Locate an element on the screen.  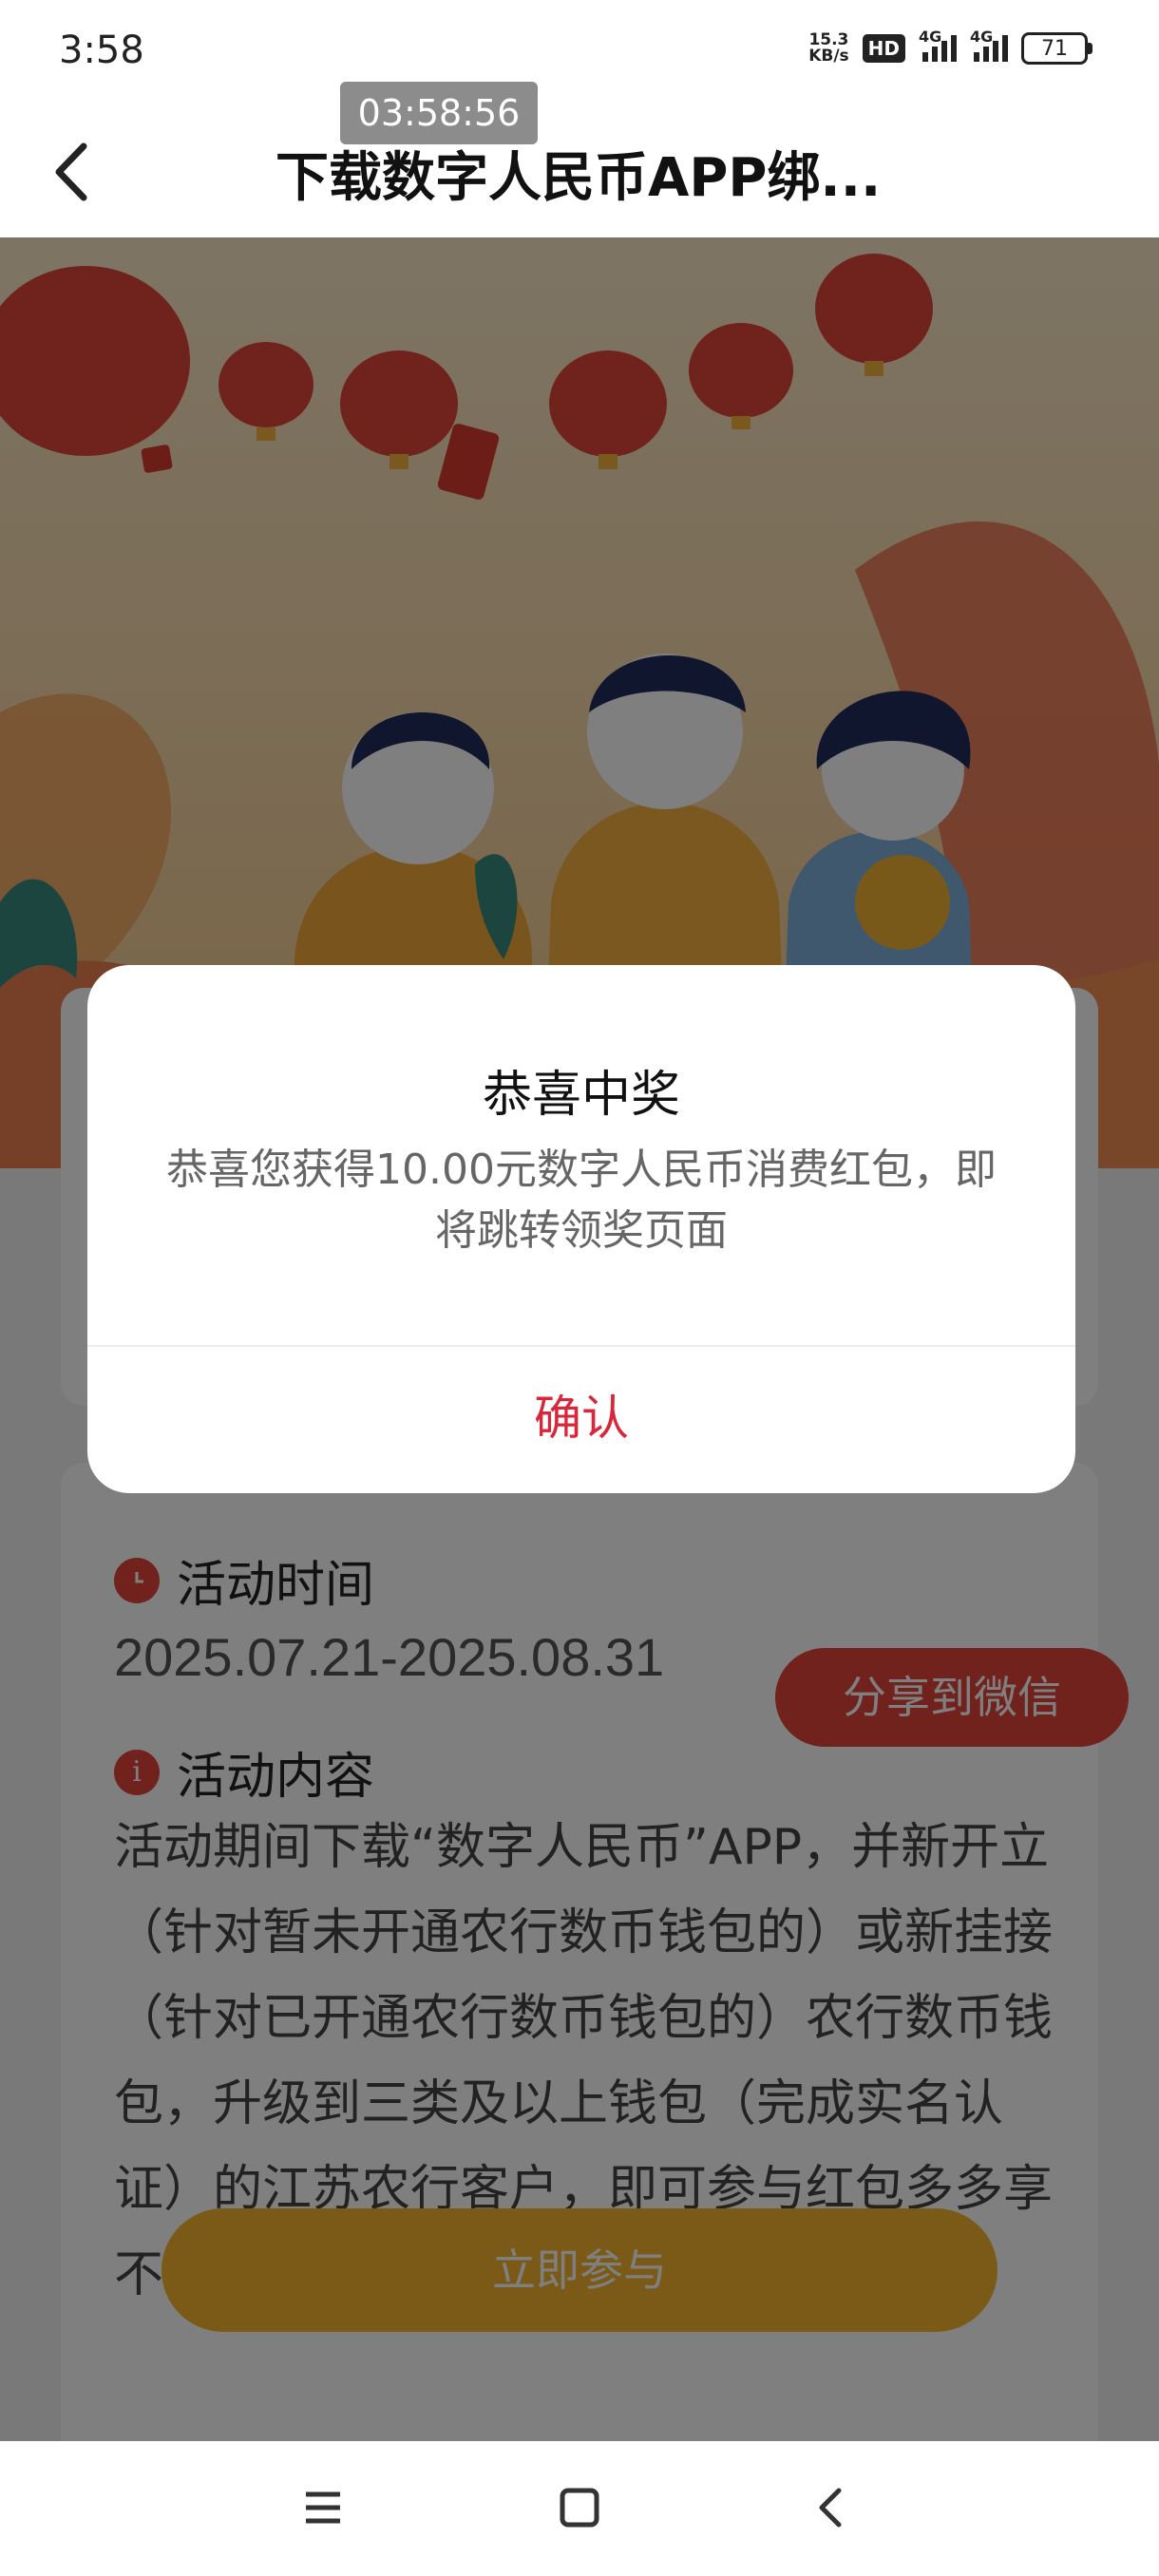
network-speed: 15.3 KB/s is located at coordinates (828, 48).